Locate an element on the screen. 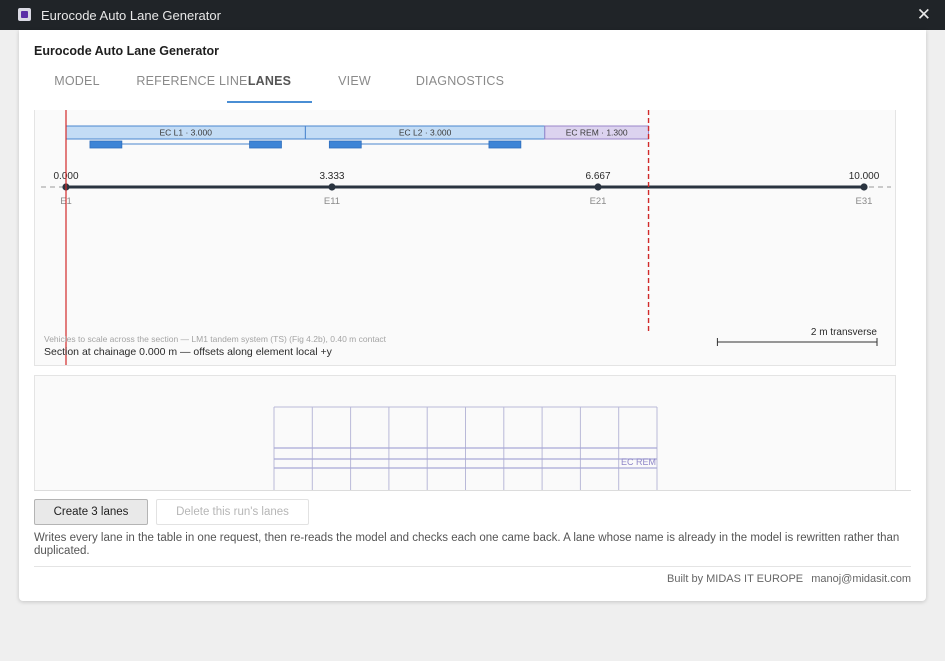 Image resolution: width=945 pixels, height=661 pixels. tab-model: MODEL is located at coordinates (77, 86).